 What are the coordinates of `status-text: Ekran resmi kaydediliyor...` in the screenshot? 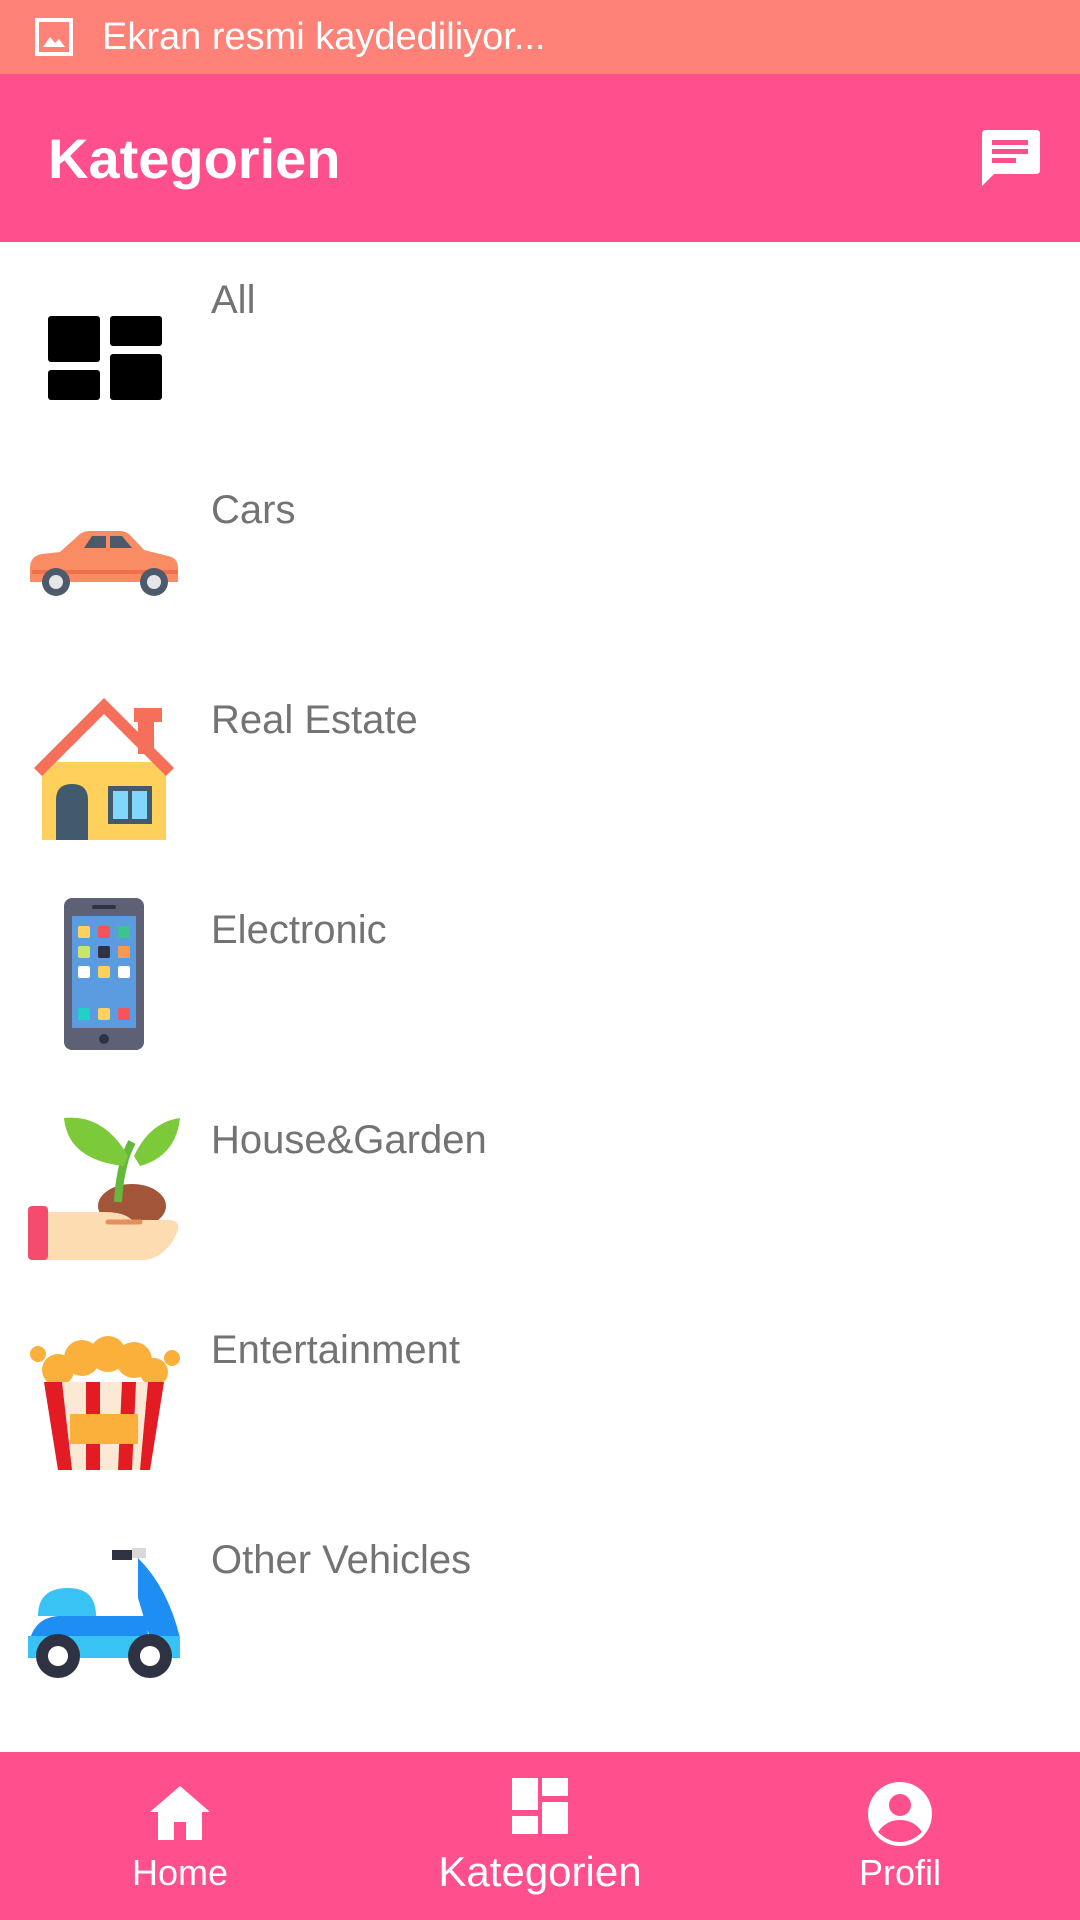 It's located at (324, 36).